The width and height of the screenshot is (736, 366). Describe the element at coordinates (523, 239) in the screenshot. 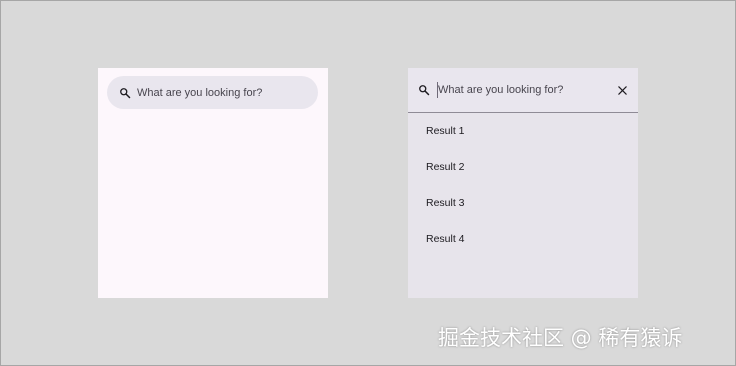

I see `search-result-item: Result 4` at that location.